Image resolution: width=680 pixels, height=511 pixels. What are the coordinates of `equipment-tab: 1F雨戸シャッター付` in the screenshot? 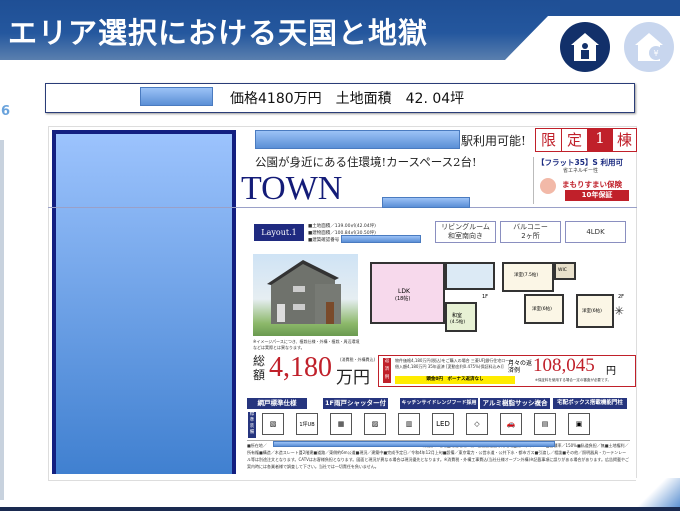 It's located at (355, 403).